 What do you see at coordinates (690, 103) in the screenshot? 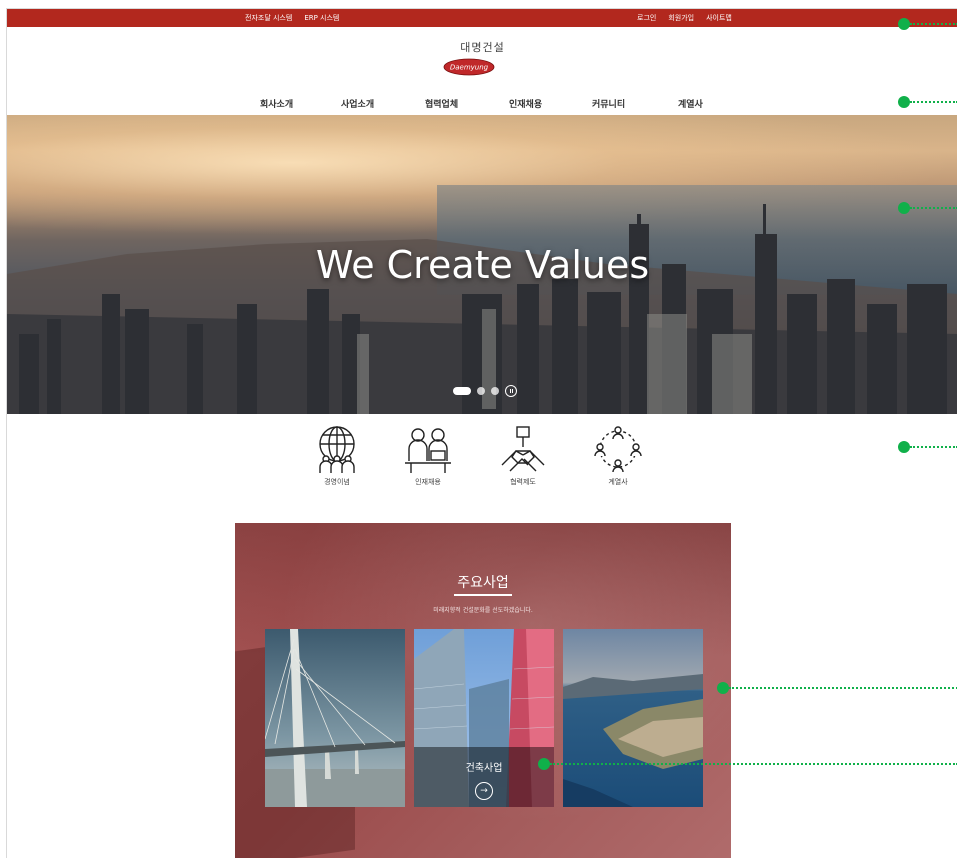
I see `nav-affiliates: 계열사` at bounding box center [690, 103].